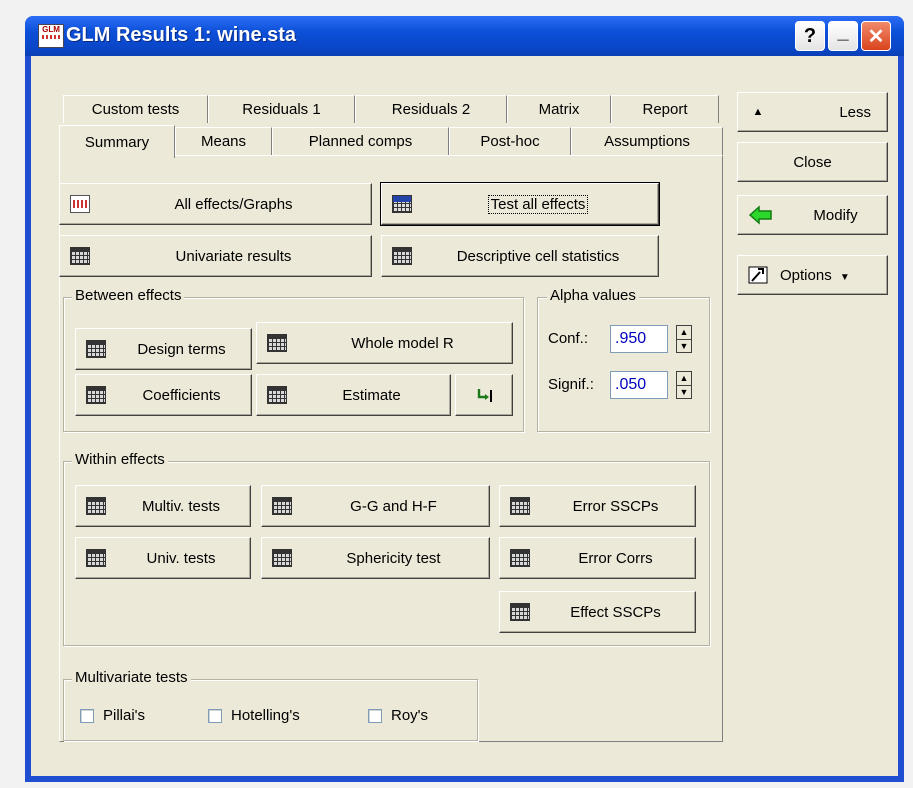 The height and width of the screenshot is (788, 913). I want to click on tab-post-hoc: Post-hoc, so click(510, 141).